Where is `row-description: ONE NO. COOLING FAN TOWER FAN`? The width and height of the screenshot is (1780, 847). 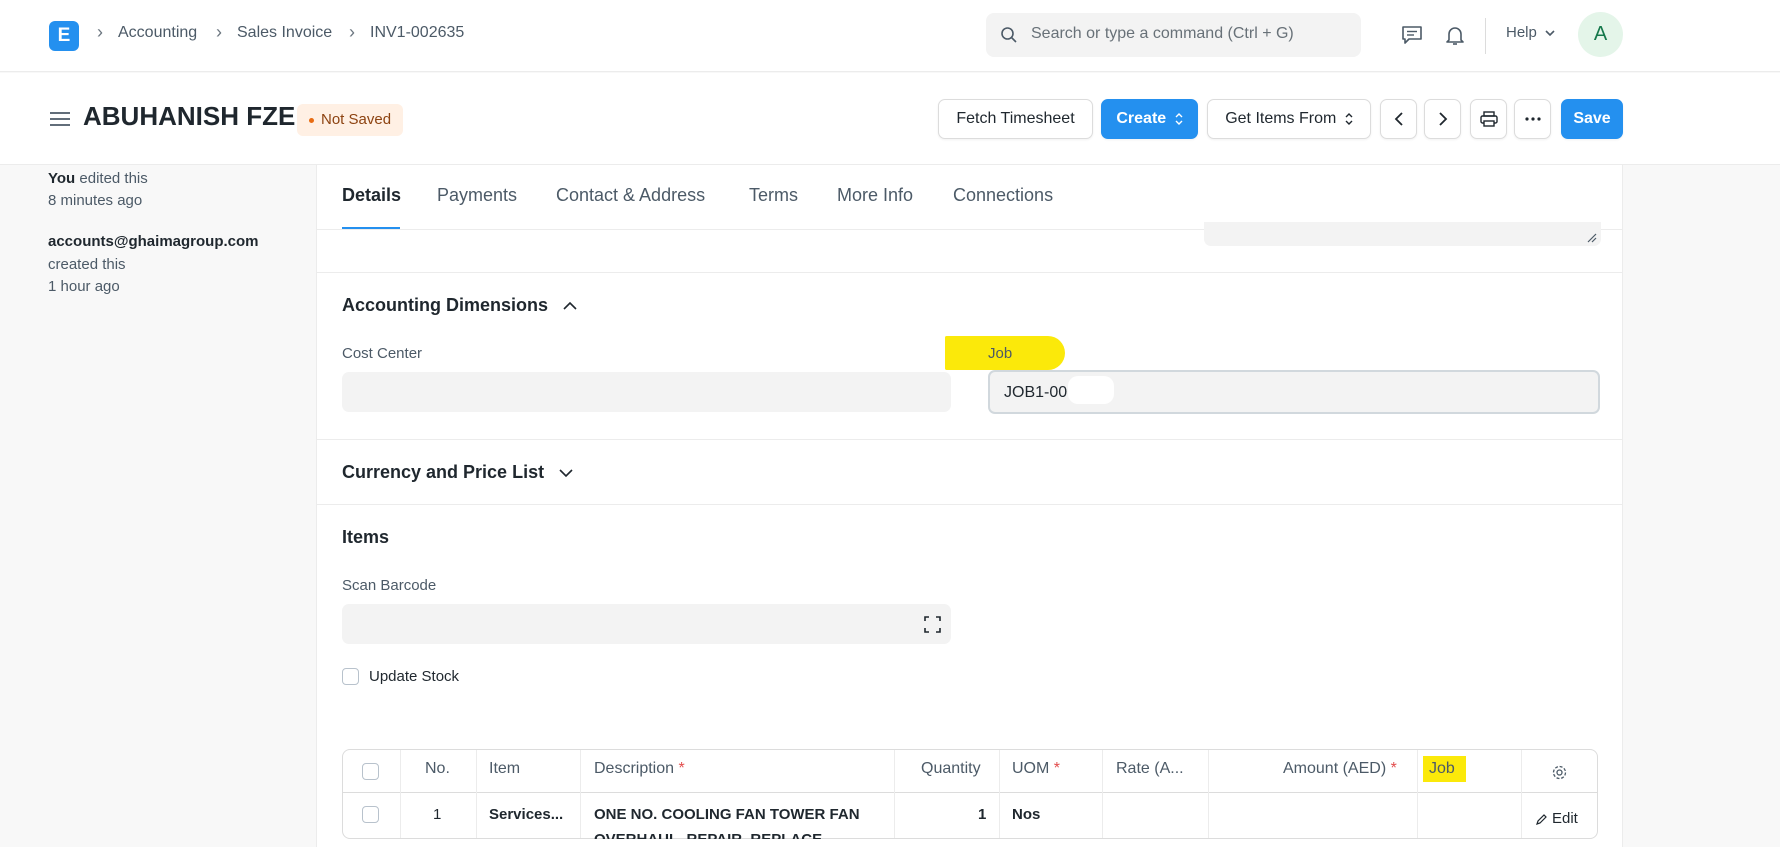
row-description: ONE NO. COOLING FAN TOWER FAN is located at coordinates (727, 814).